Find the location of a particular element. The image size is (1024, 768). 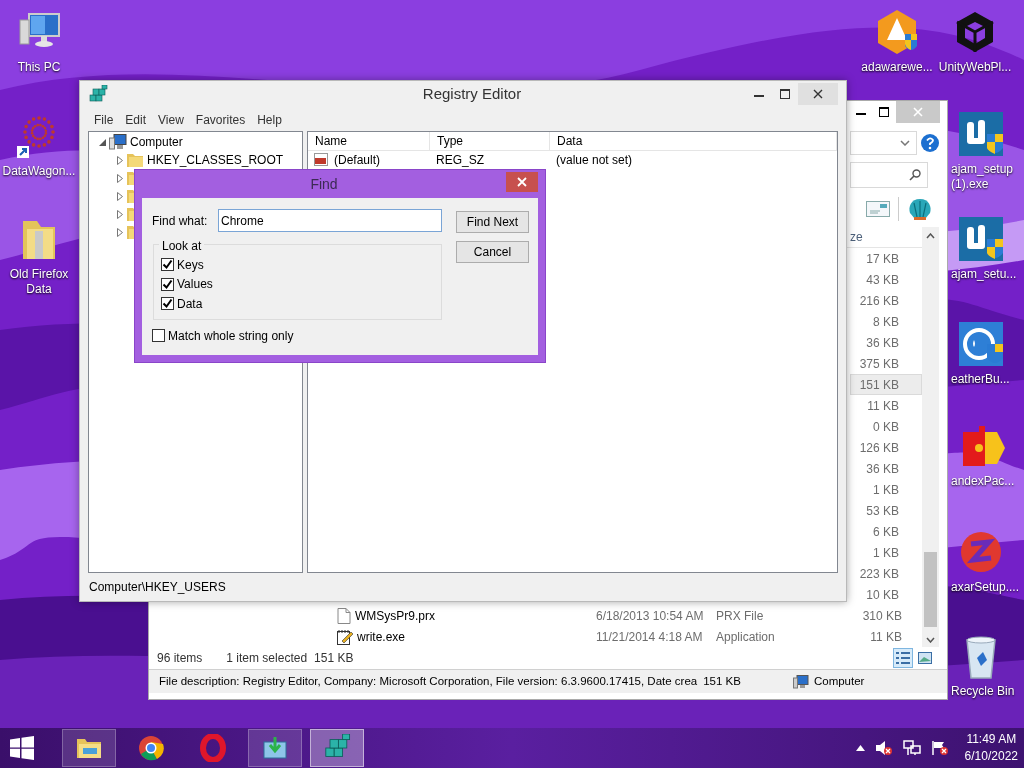

file-row: 0 KB is located at coordinates (886, 426).